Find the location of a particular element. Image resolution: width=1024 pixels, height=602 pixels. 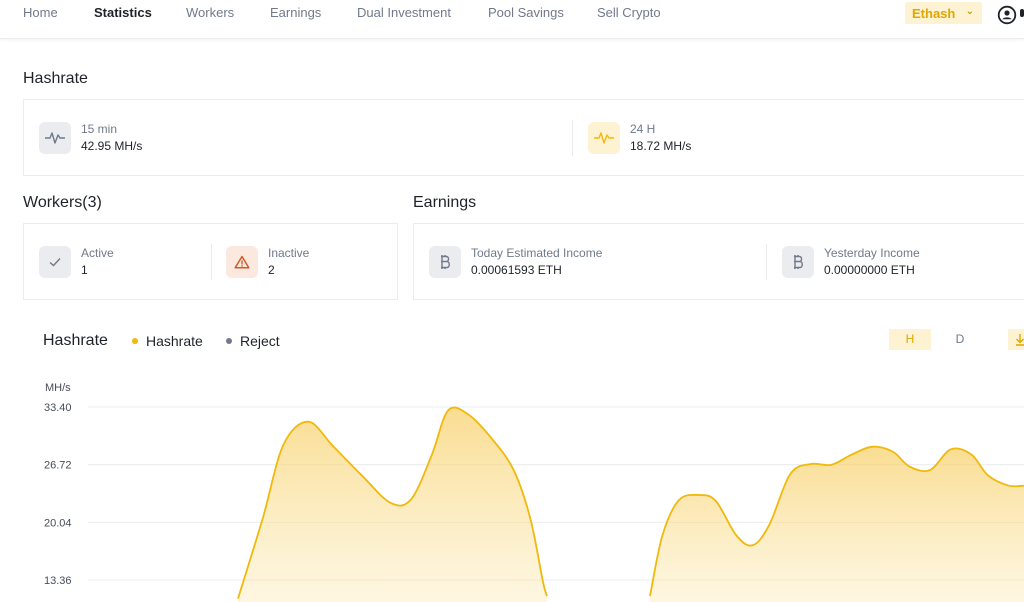

workers-inactive-label: Inactive is located at coordinates (289, 253).